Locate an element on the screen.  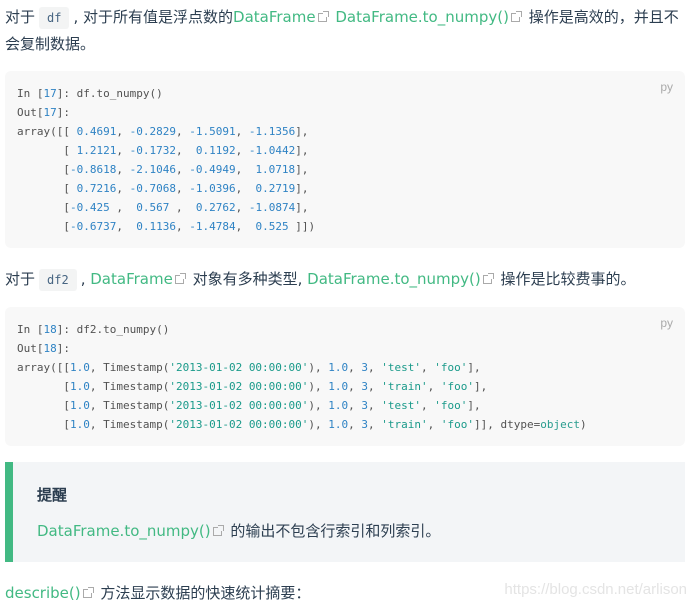
para1-mid: , 对于所有值是浮点数的 is located at coordinates (153, 17).